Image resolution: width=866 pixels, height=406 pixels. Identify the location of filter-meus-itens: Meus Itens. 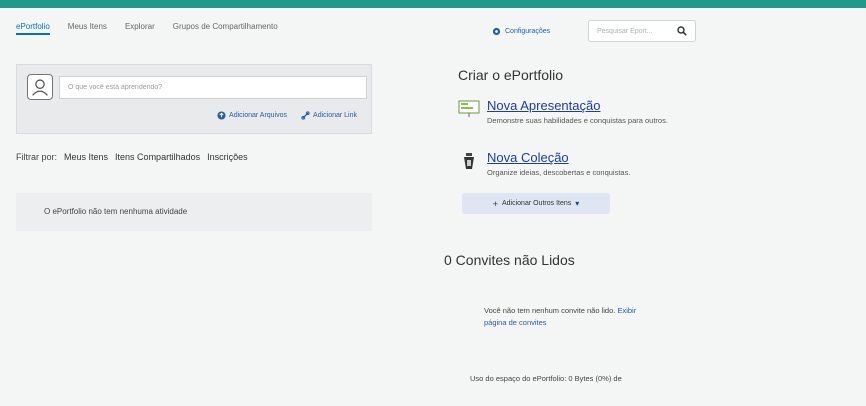
(86, 157).